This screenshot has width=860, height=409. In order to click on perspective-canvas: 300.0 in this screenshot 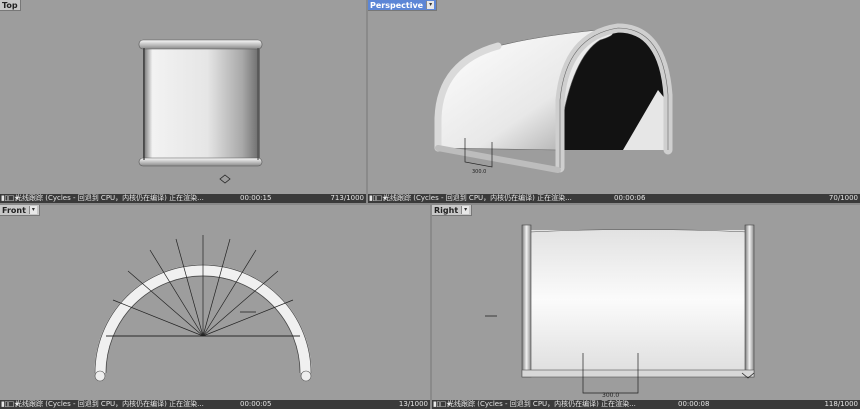, I will do `click(553, 99)`.